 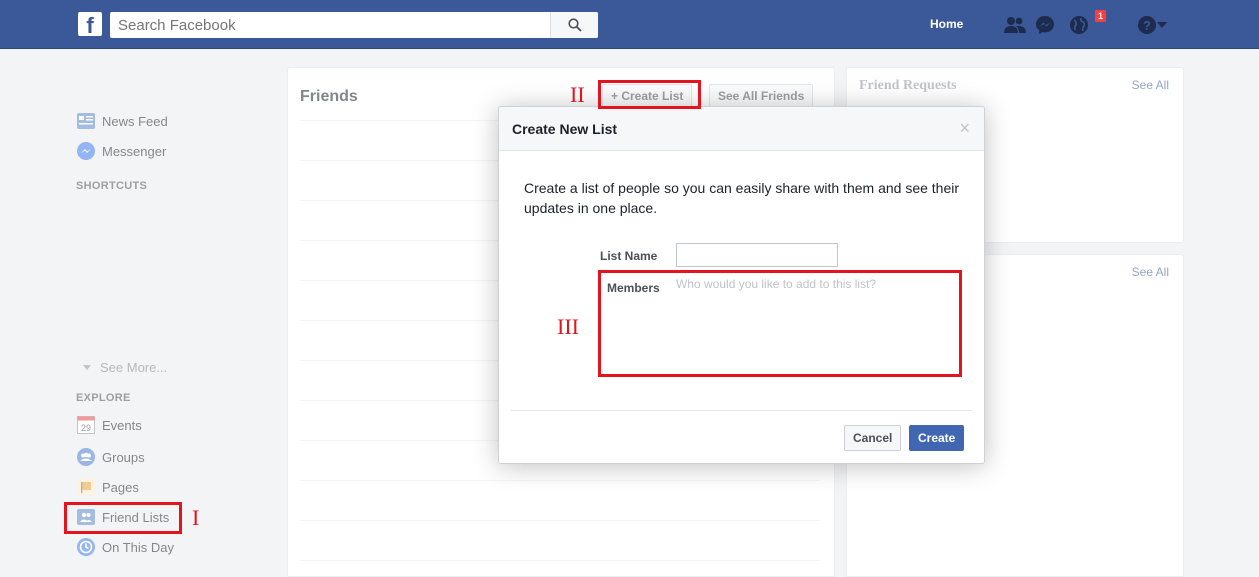 What do you see at coordinates (937, 438) in the screenshot?
I see `create-button: Create` at bounding box center [937, 438].